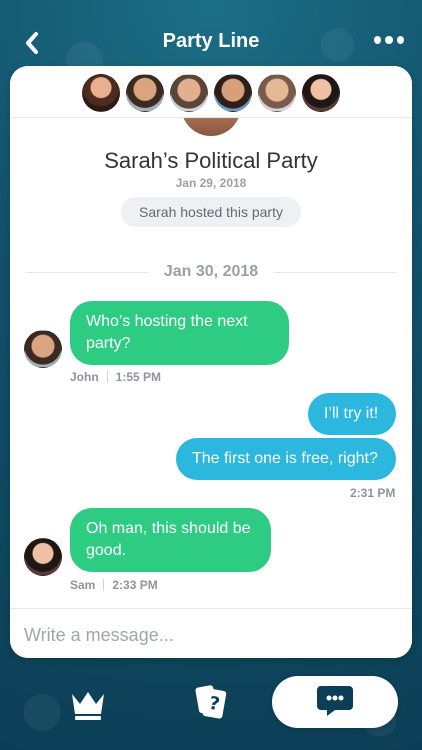  I want to click on message-meta: Sam 2:33 PM, so click(114, 585).